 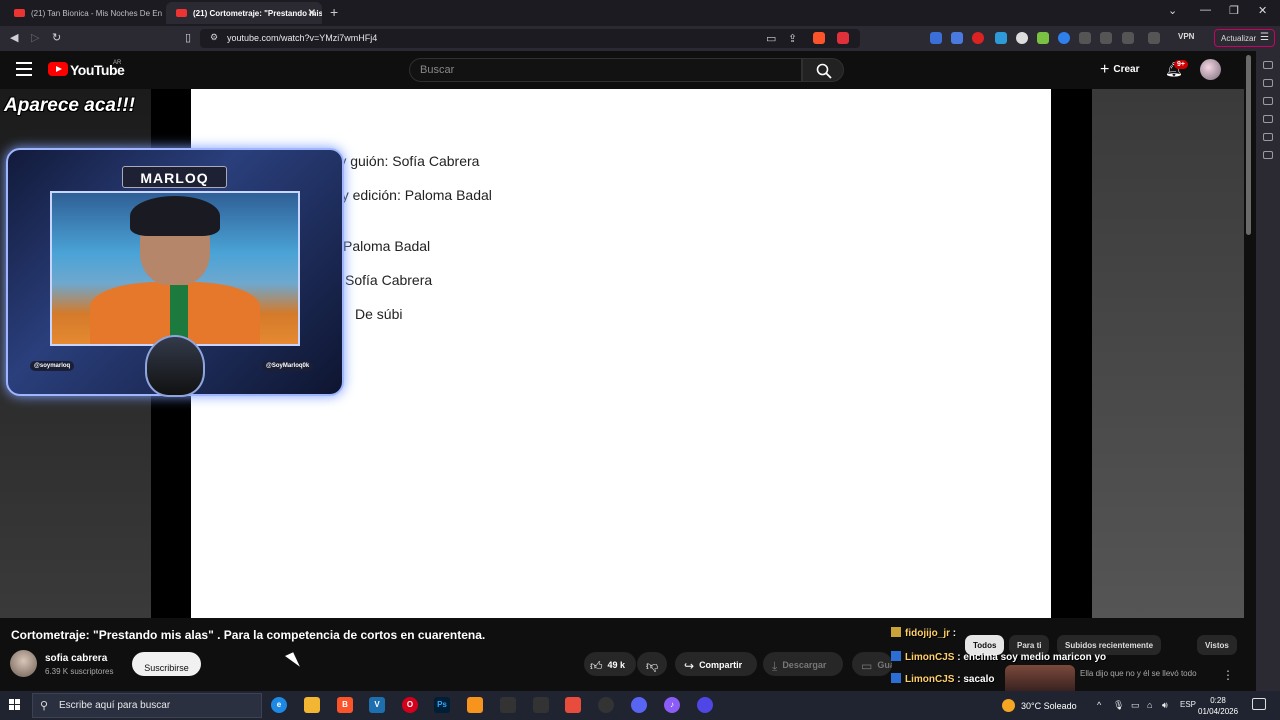 What do you see at coordinates (279, 705) in the screenshot?
I see `edge-icon: e` at bounding box center [279, 705].